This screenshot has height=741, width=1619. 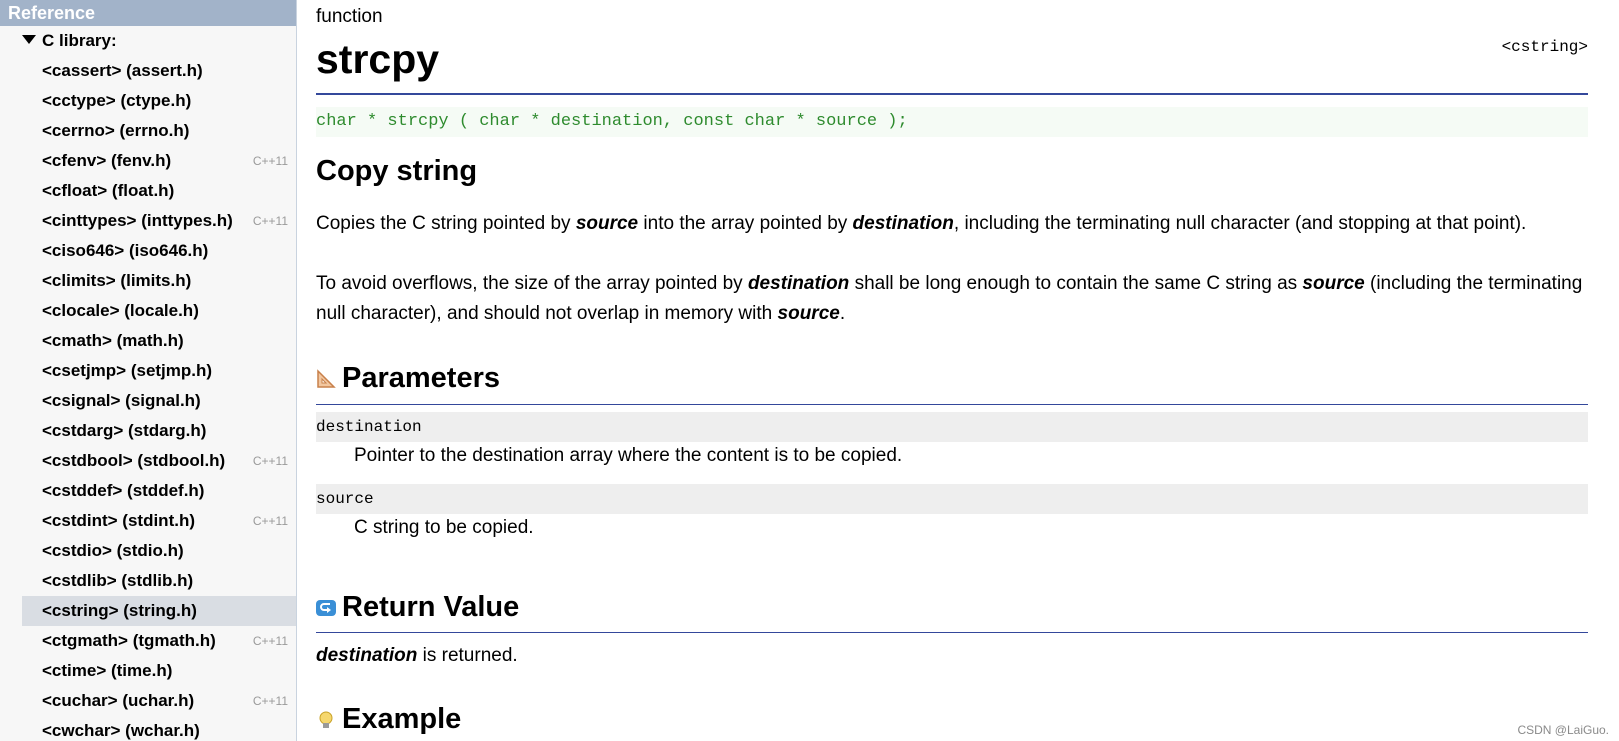 What do you see at coordinates (117, 280) in the screenshot?
I see `sidebar-item-label: <climits> (limits.h)` at bounding box center [117, 280].